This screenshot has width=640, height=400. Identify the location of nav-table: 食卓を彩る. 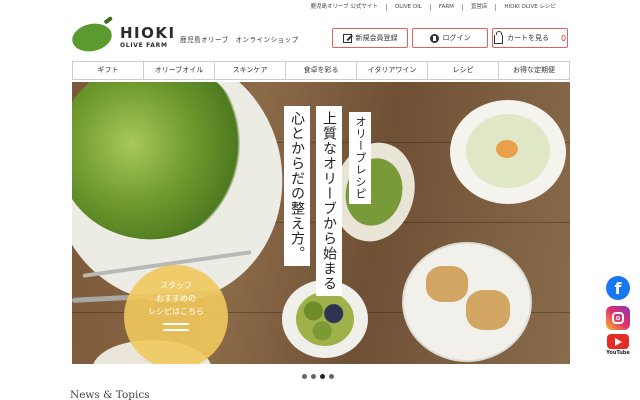
(320, 70).